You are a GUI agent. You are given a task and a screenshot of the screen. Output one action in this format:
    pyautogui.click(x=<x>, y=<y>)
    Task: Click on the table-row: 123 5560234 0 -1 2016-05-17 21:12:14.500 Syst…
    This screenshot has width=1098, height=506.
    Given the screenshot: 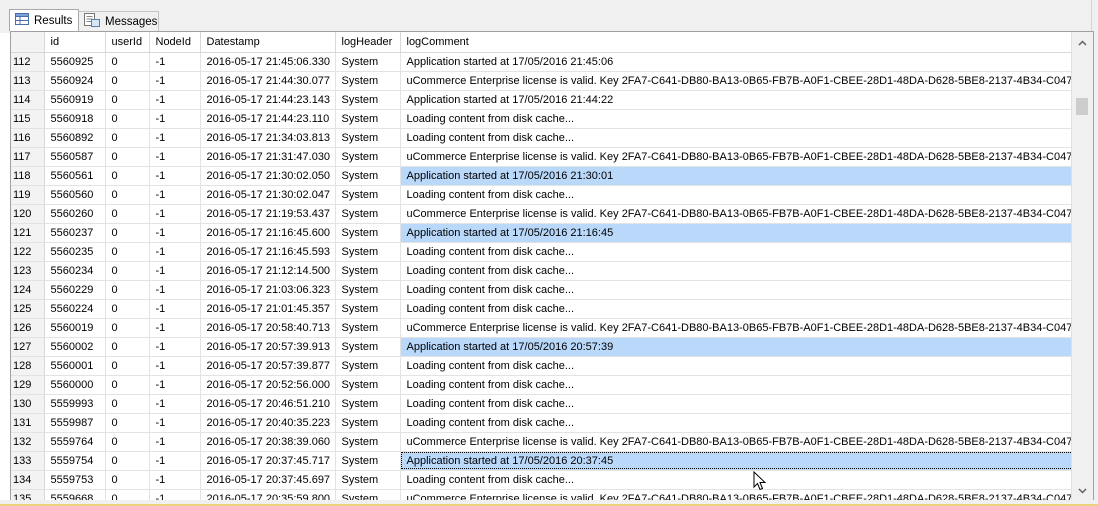 What is the action you would take?
    pyautogui.click(x=549, y=271)
    